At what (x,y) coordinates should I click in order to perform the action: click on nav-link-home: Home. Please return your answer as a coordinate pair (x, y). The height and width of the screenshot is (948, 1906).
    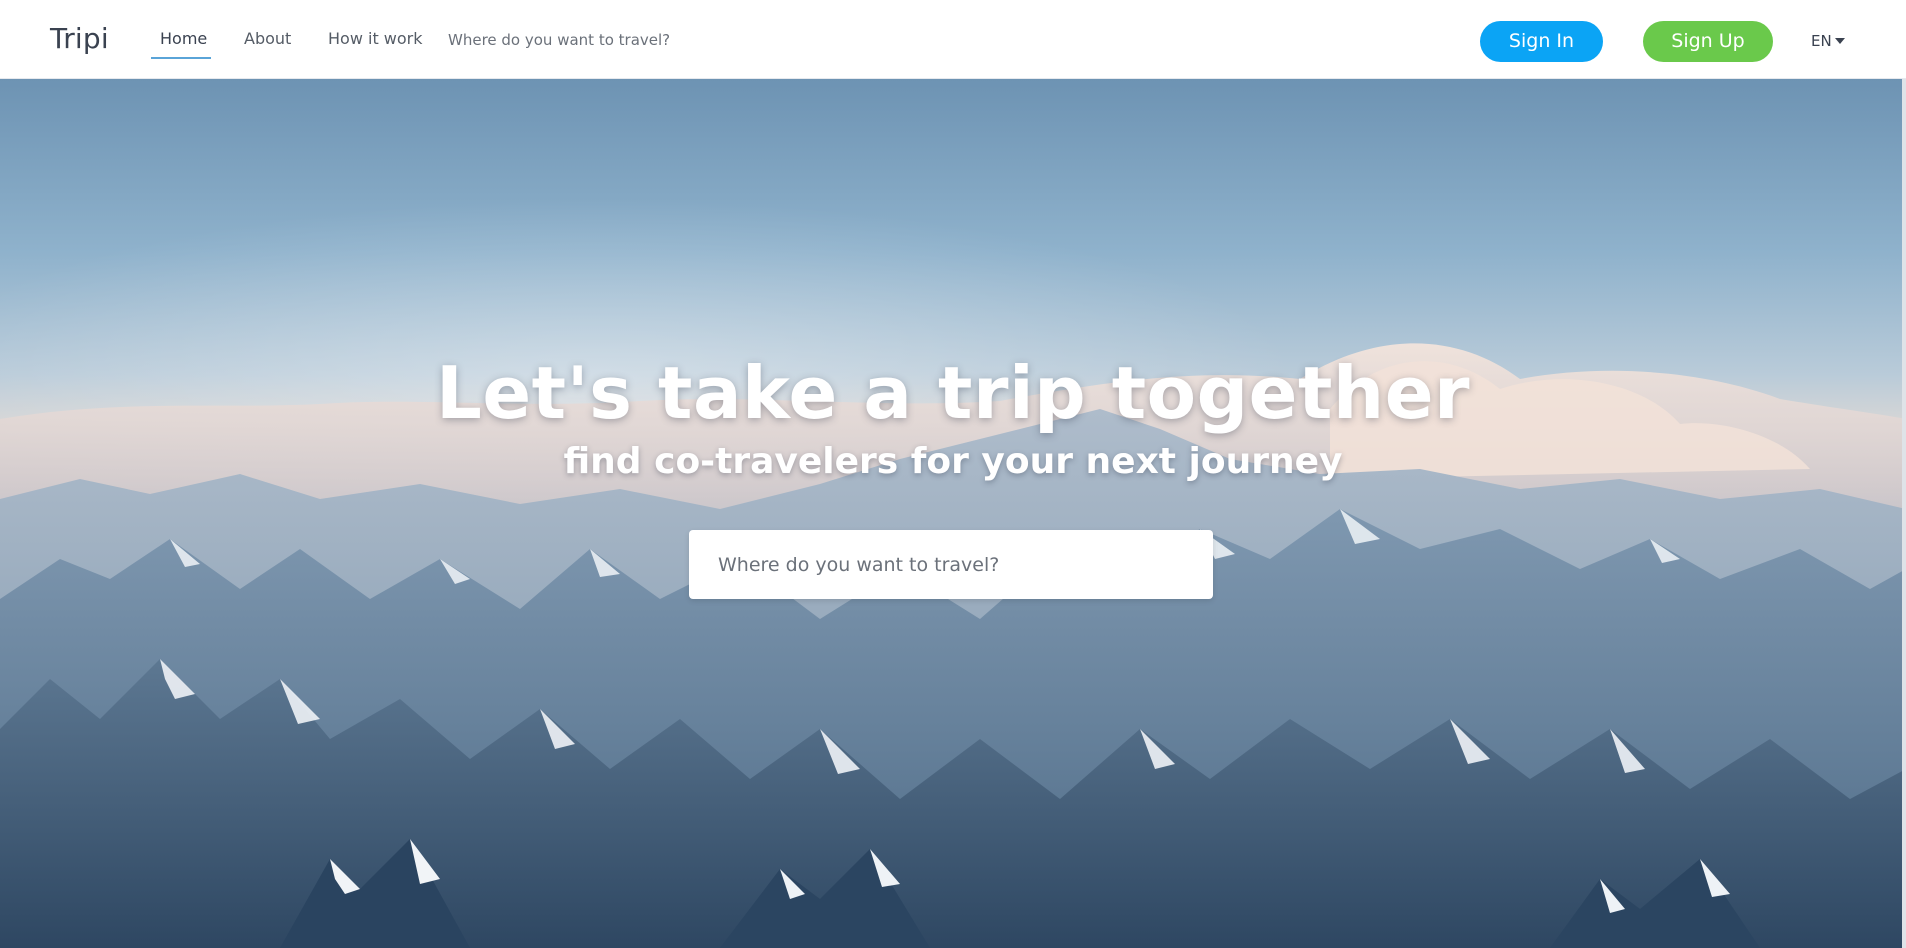
    Looking at the image, I should click on (183, 38).